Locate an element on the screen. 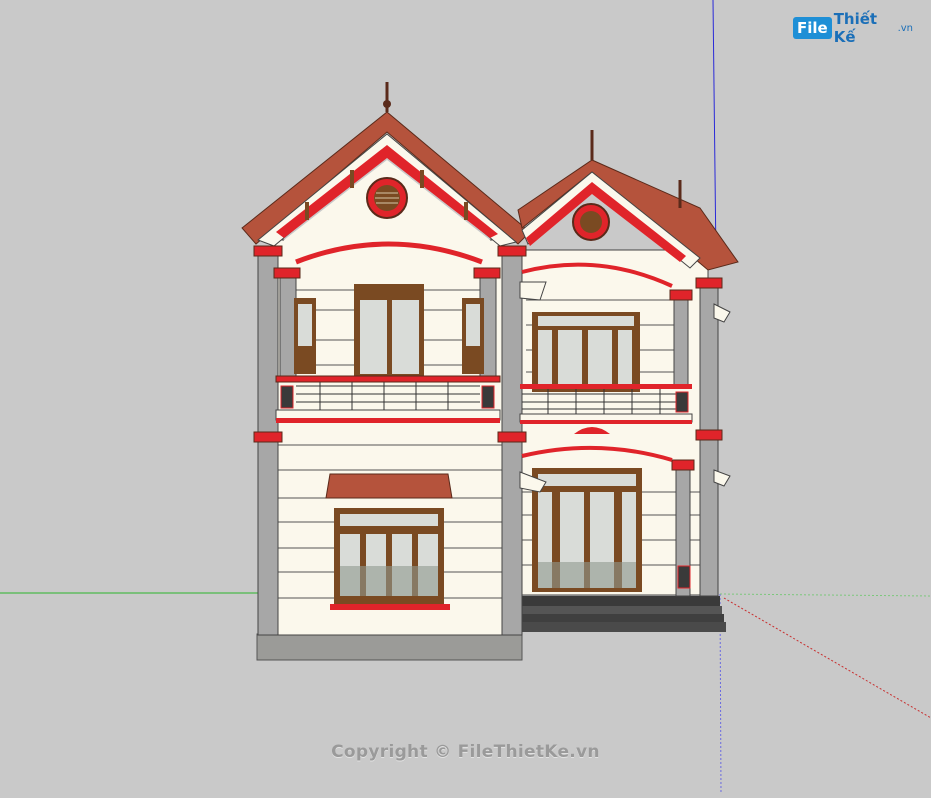 This screenshot has width=931, height=798. logo-rest-text: Thiết Kế is located at coordinates (855, 28).